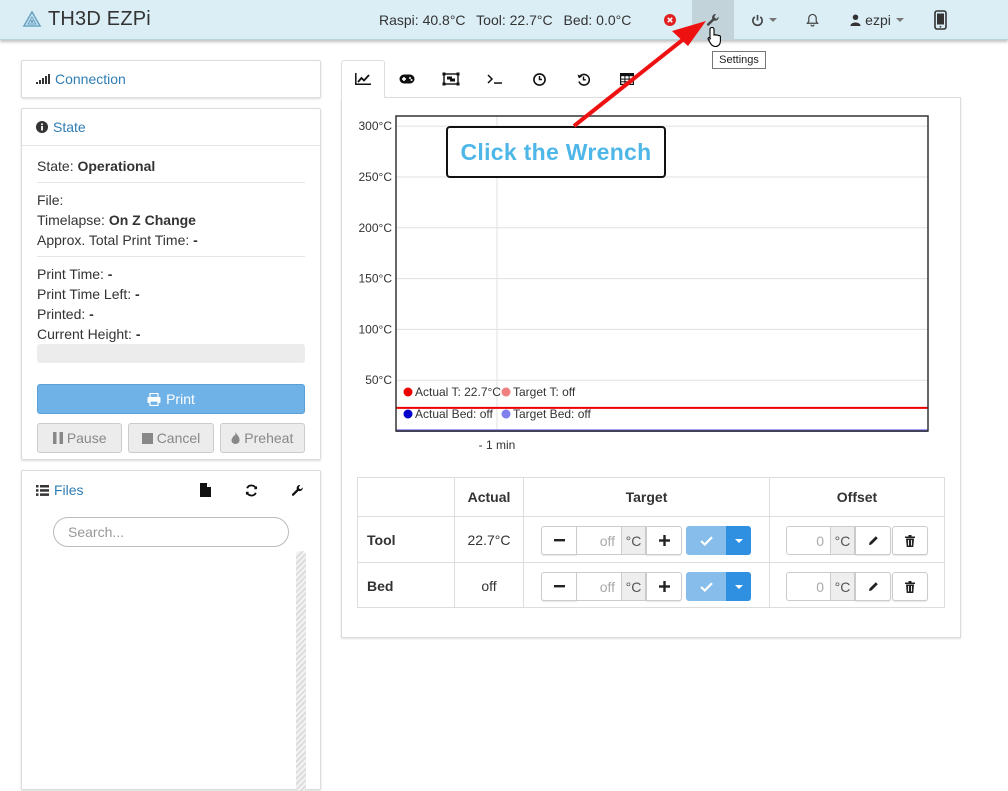 The width and height of the screenshot is (1008, 791). What do you see at coordinates (180, 399) in the screenshot?
I see `print-label: Print` at bounding box center [180, 399].